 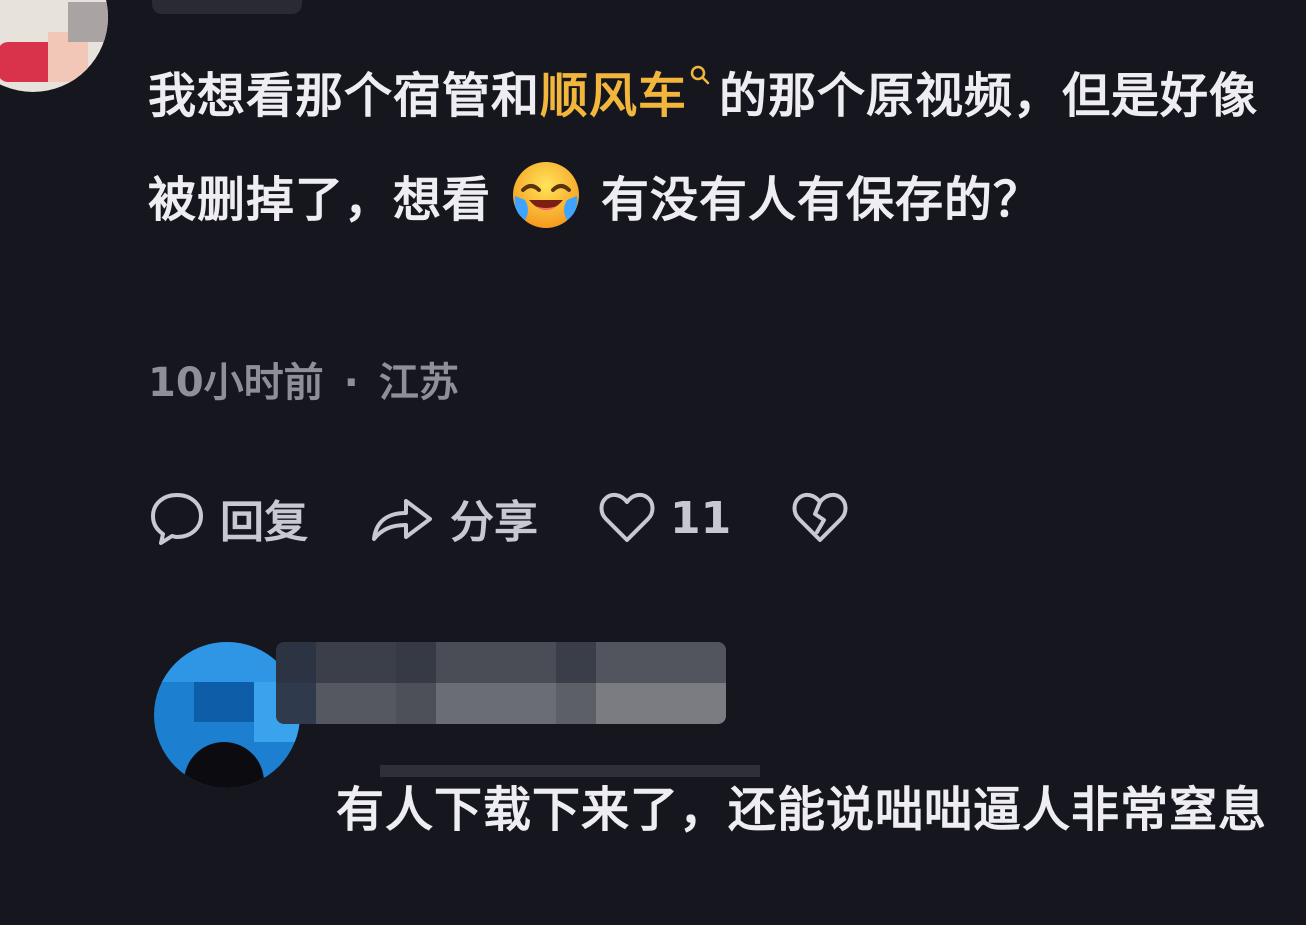 I want to click on comment-location: 江苏, so click(x=418, y=383).